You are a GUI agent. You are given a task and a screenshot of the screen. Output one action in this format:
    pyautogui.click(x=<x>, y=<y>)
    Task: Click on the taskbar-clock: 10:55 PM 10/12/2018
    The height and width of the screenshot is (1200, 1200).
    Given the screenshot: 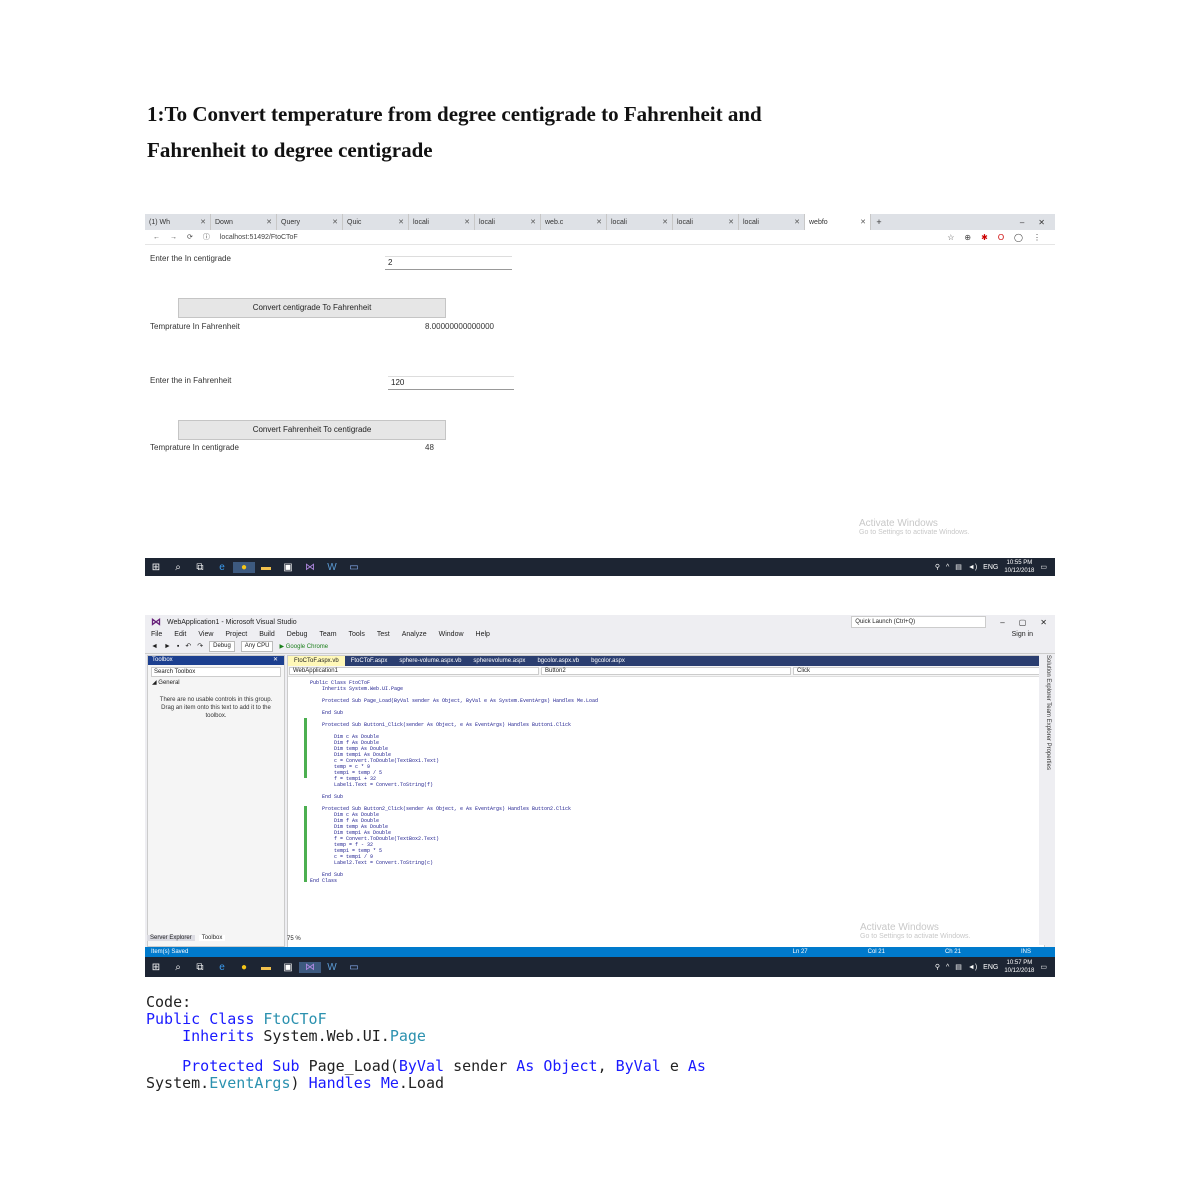 What is the action you would take?
    pyautogui.click(x=1019, y=567)
    